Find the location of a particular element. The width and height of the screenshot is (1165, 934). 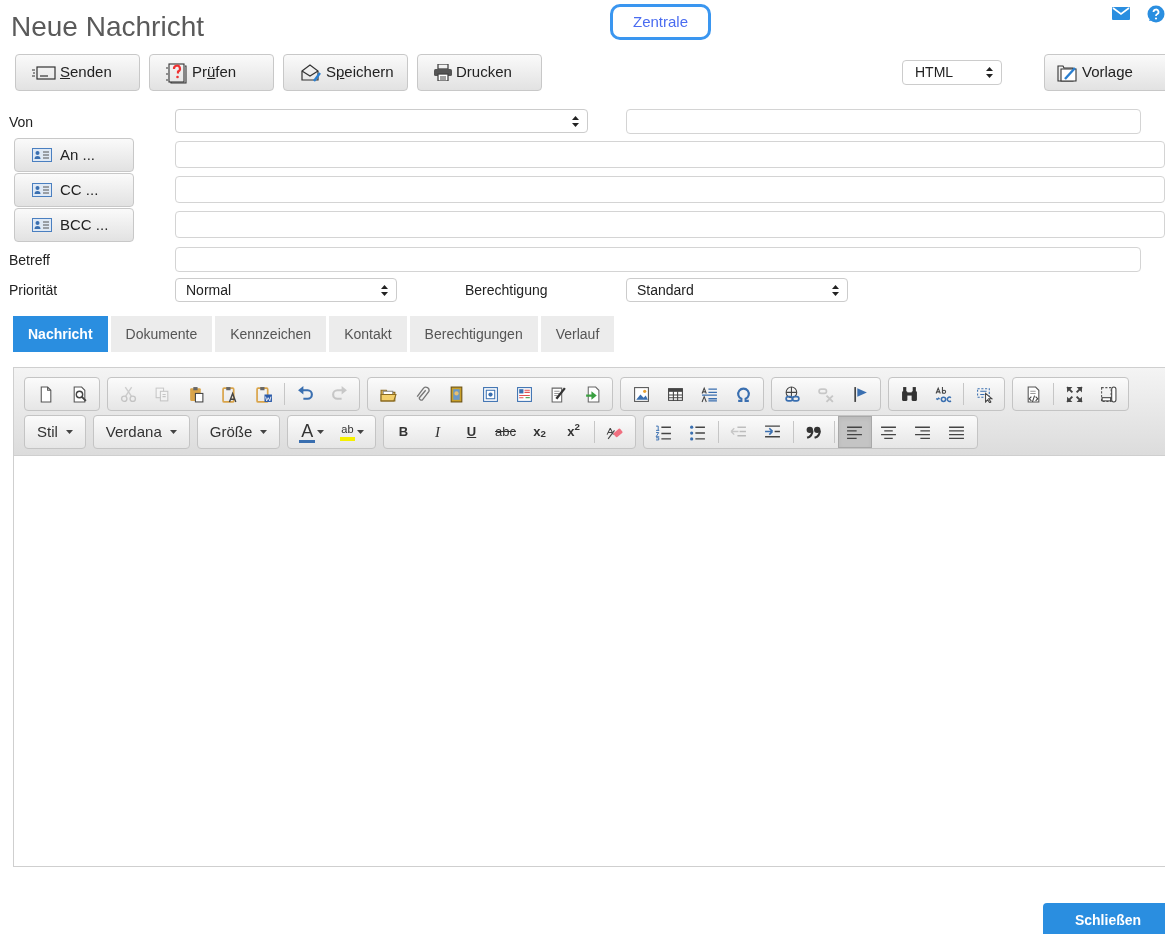

field-label: Berechtigung is located at coordinates (506, 290).